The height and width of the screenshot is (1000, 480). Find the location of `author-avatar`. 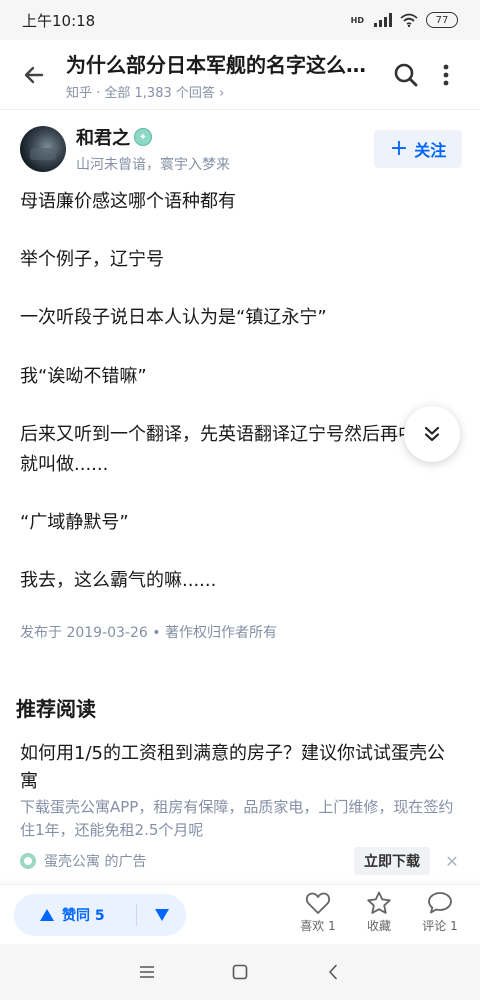

author-avatar is located at coordinates (43, 149).